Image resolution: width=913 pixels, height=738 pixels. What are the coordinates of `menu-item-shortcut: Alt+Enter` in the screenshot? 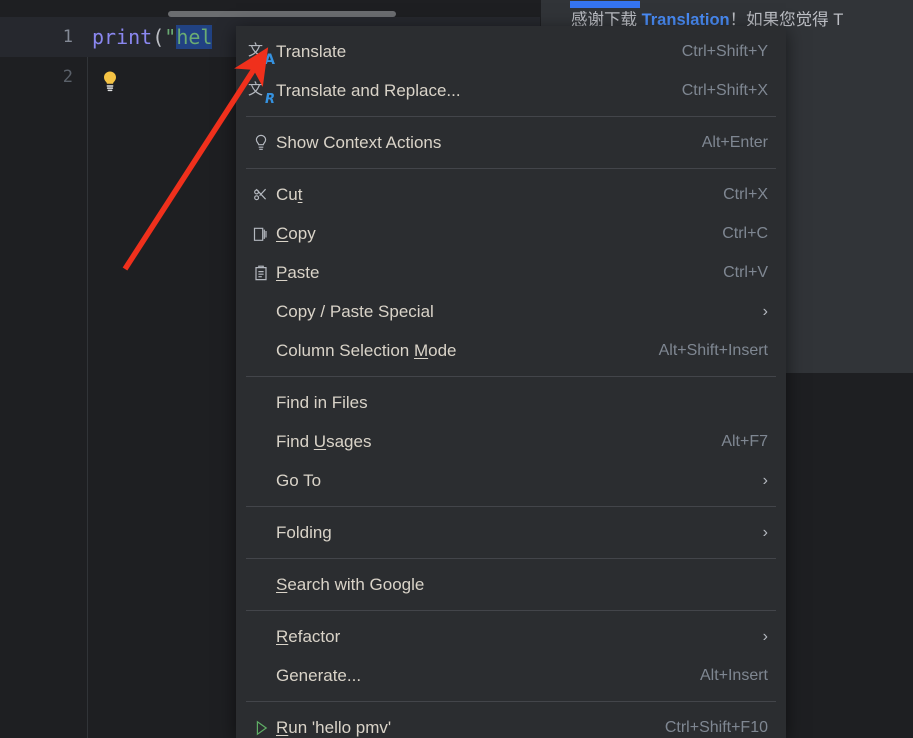 It's located at (734, 142).